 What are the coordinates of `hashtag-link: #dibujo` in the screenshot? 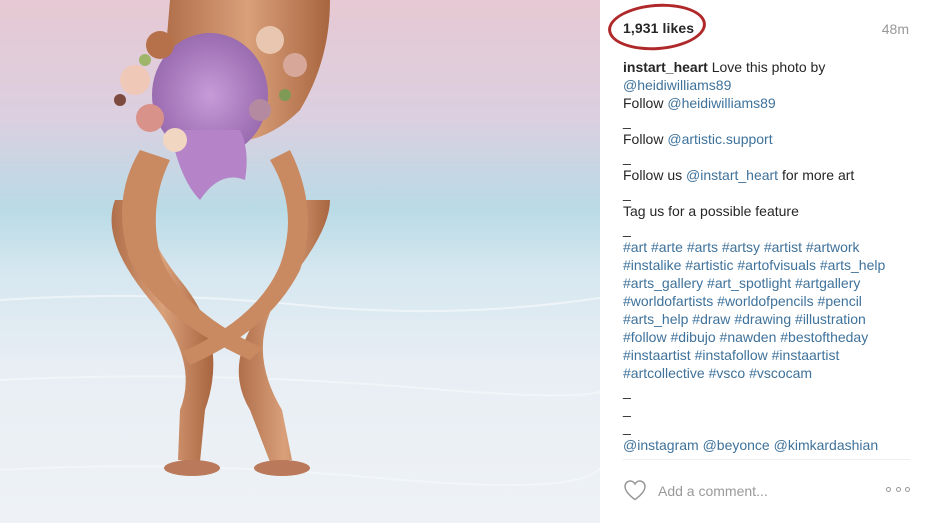 It's located at (692, 337).